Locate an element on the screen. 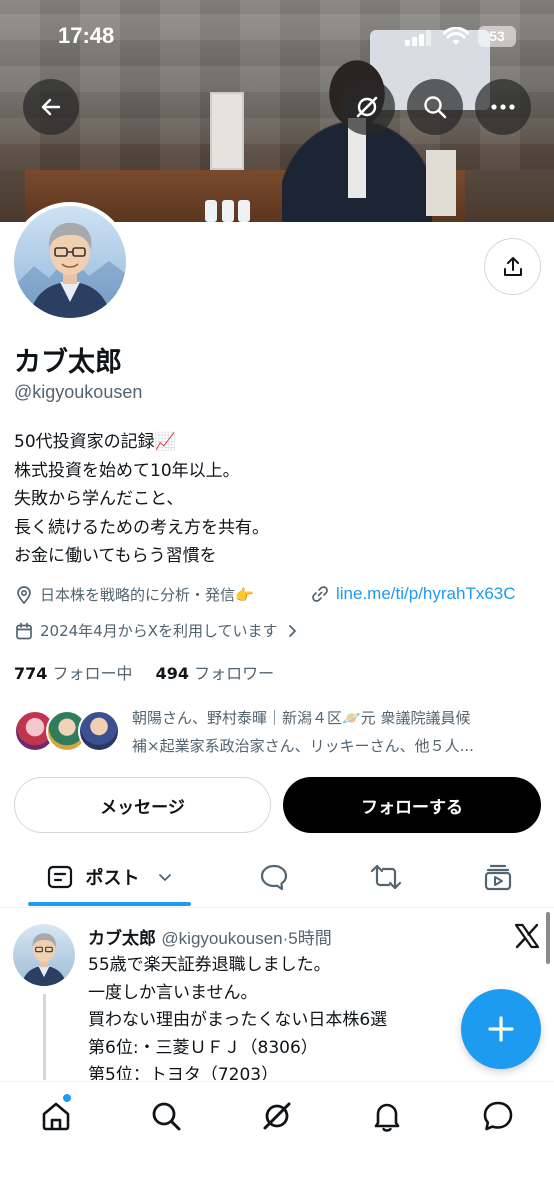 This screenshot has width=554, height=1199. bio-line: 失敗から学んだこと、 is located at coordinates (99, 499).